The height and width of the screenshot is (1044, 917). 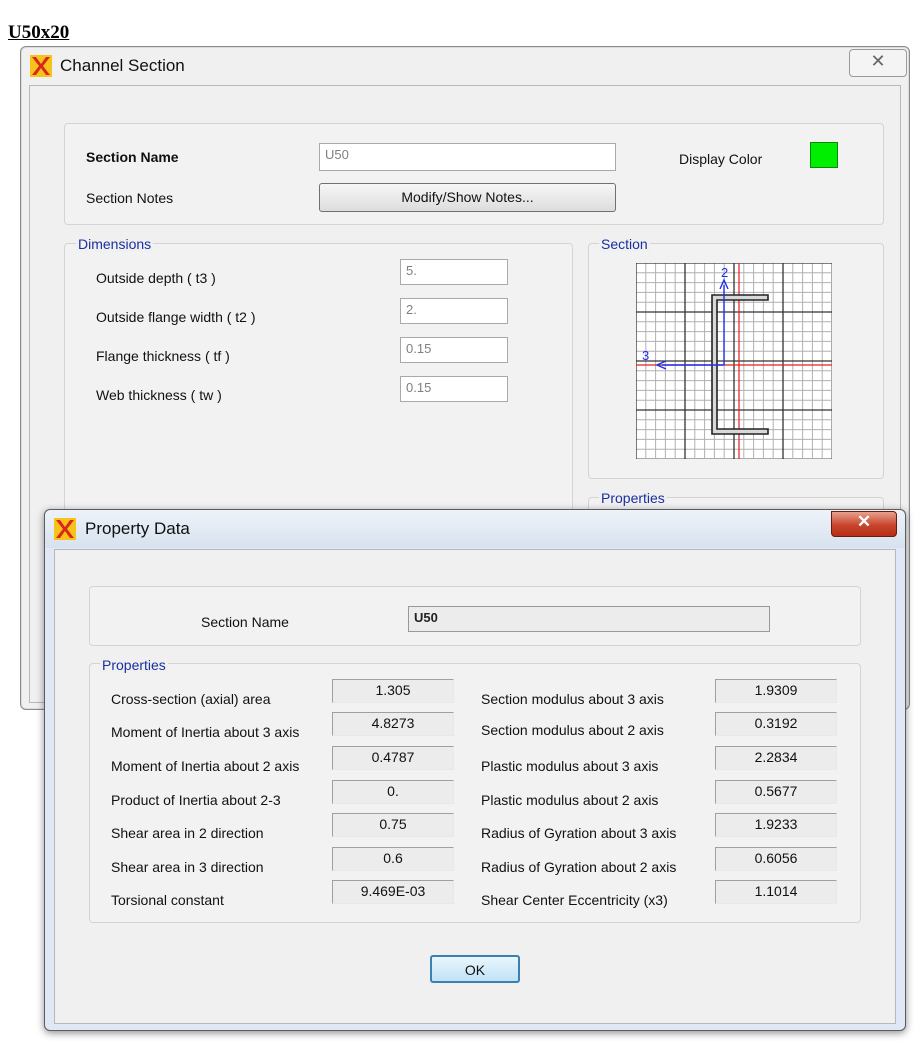 I want to click on section-preview-label: Section, so click(x=624, y=244).